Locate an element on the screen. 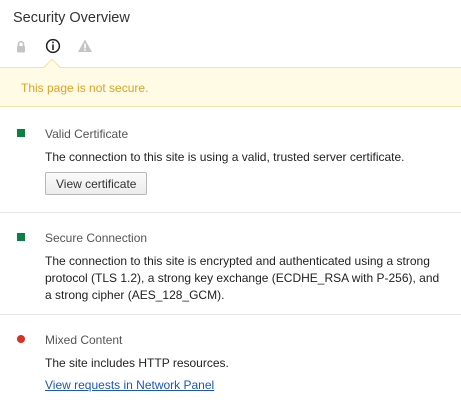 The width and height of the screenshot is (461, 406). mixed-content-heading: Mixed Content is located at coordinates (84, 340).